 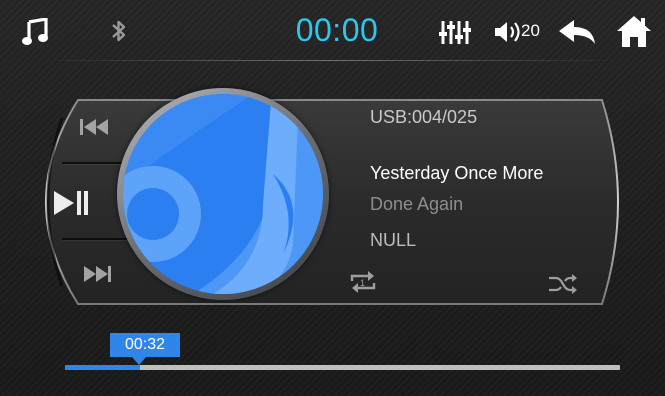 I want to click on progress-fill, so click(x=102, y=367).